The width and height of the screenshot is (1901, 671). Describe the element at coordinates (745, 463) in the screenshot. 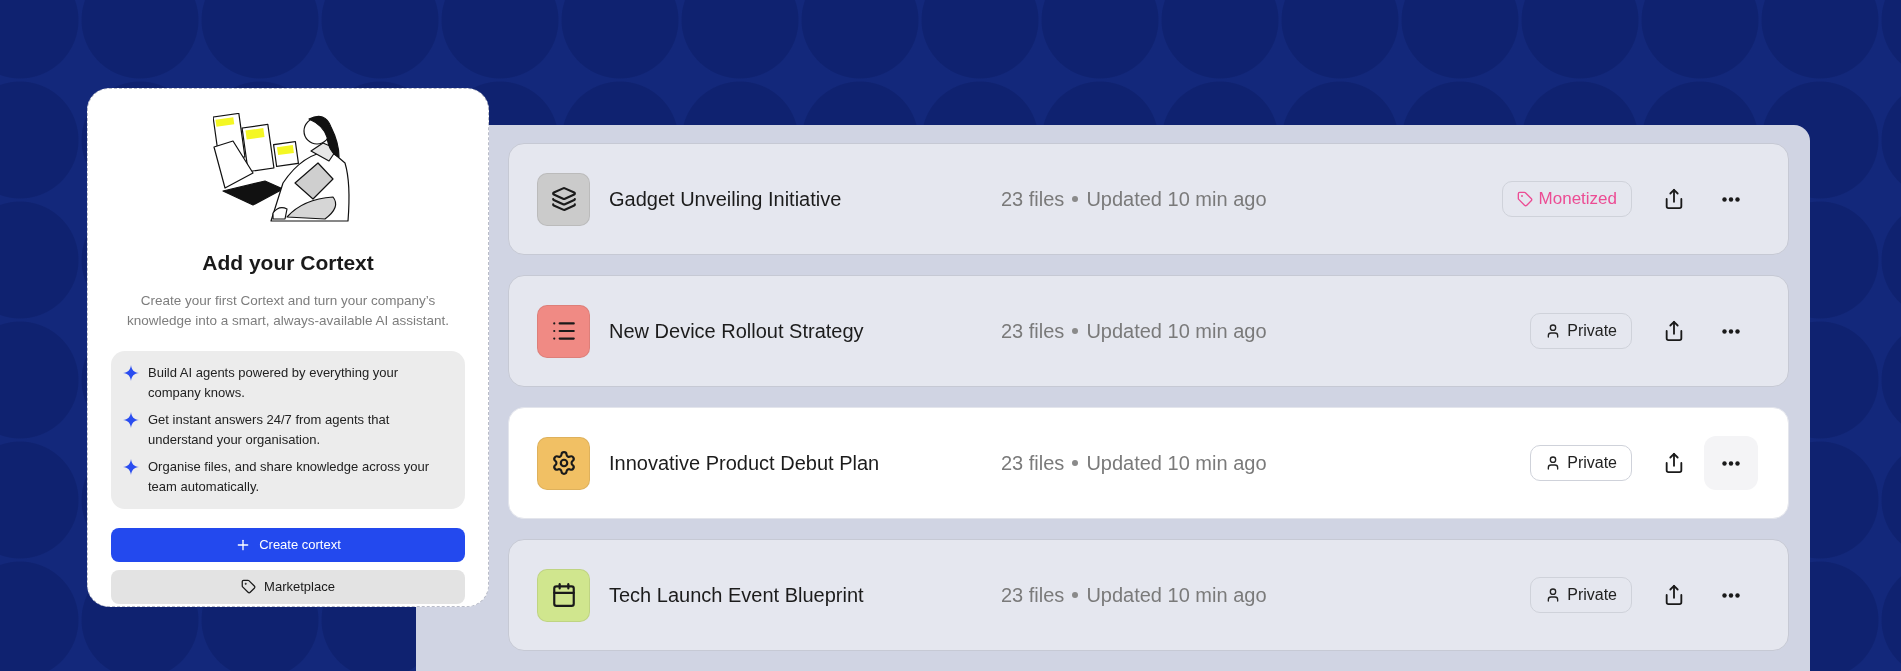

I see `cortext-name: Innovative Product Debut Plan` at that location.